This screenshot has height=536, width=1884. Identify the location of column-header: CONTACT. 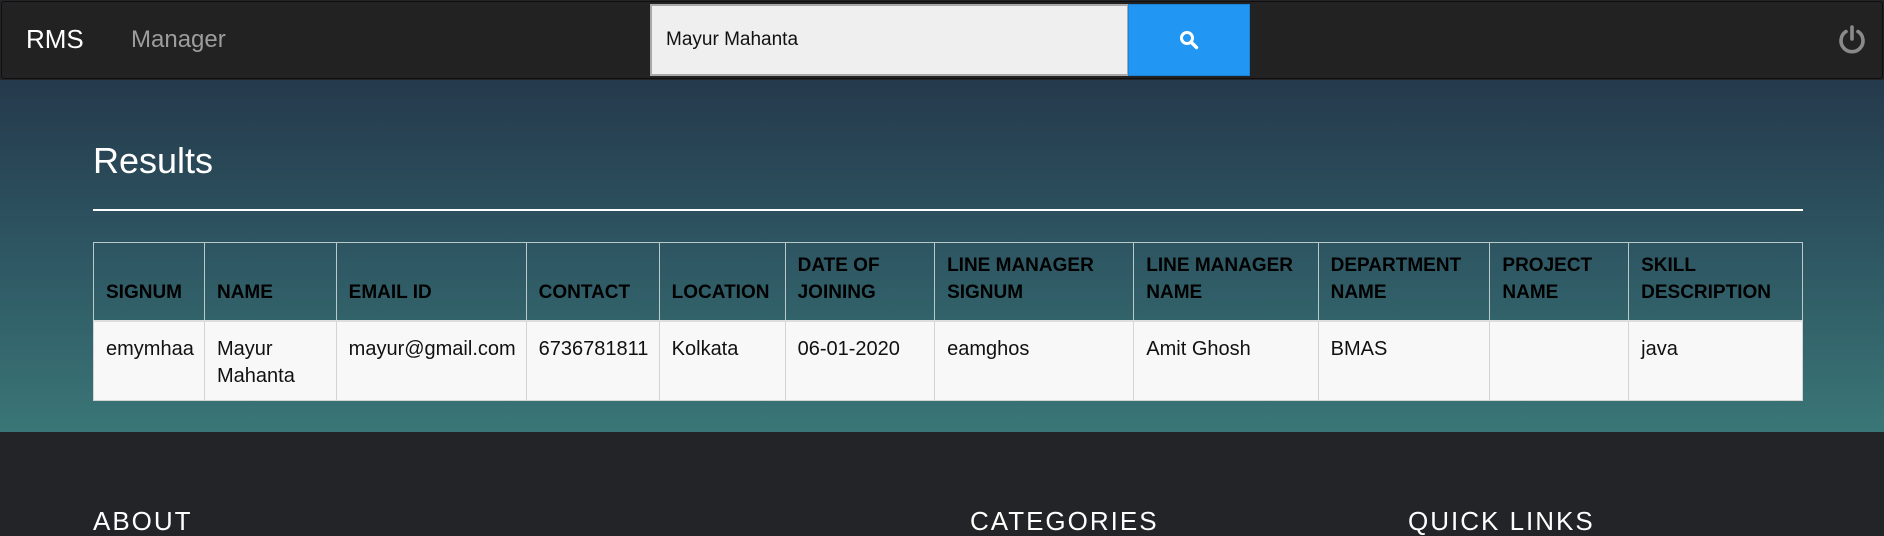
(592, 281).